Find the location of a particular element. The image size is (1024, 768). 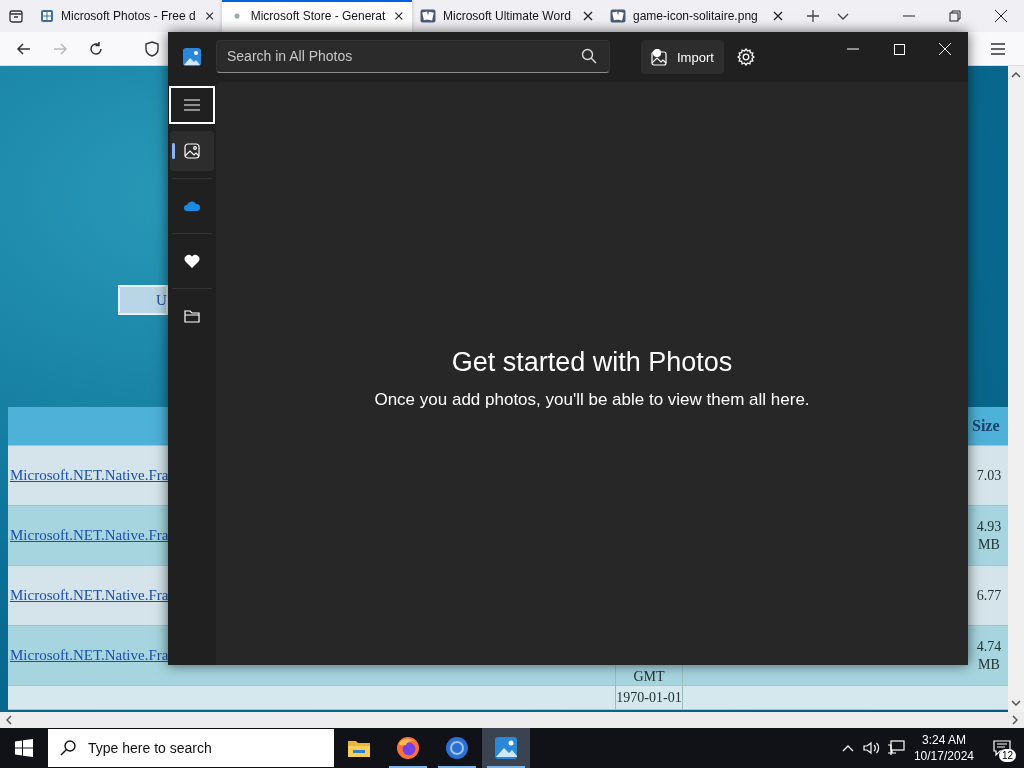

forward-arrow-icon is located at coordinates (60, 48).